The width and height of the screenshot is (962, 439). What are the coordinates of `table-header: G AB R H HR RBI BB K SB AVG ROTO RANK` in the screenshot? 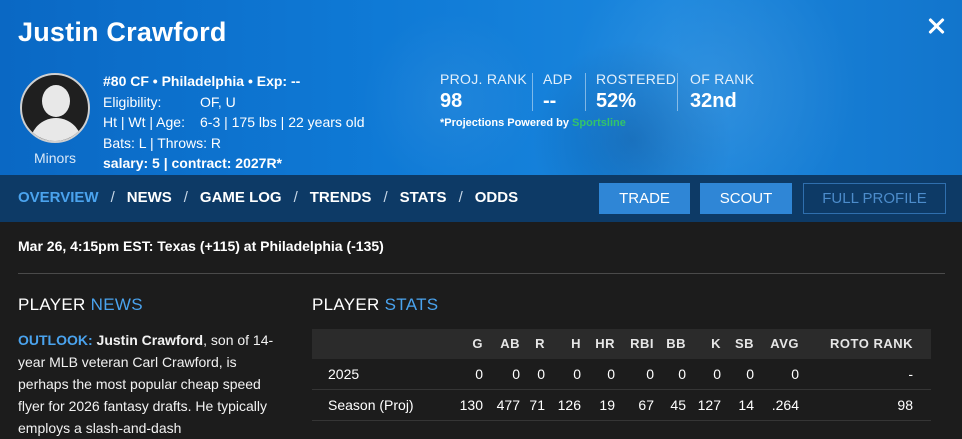 It's located at (621, 344).